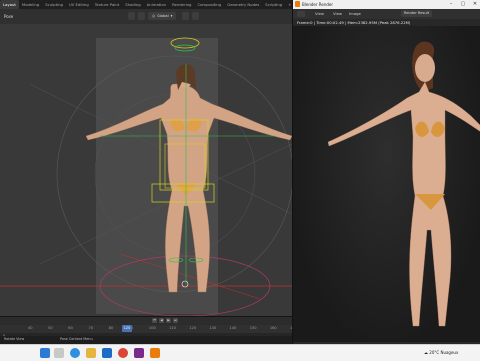 The height and width of the screenshot is (361, 480). Describe the element at coordinates (240, 352) in the screenshot. I see `windows-taskbar: ☁ 20°C Nuageux` at that location.